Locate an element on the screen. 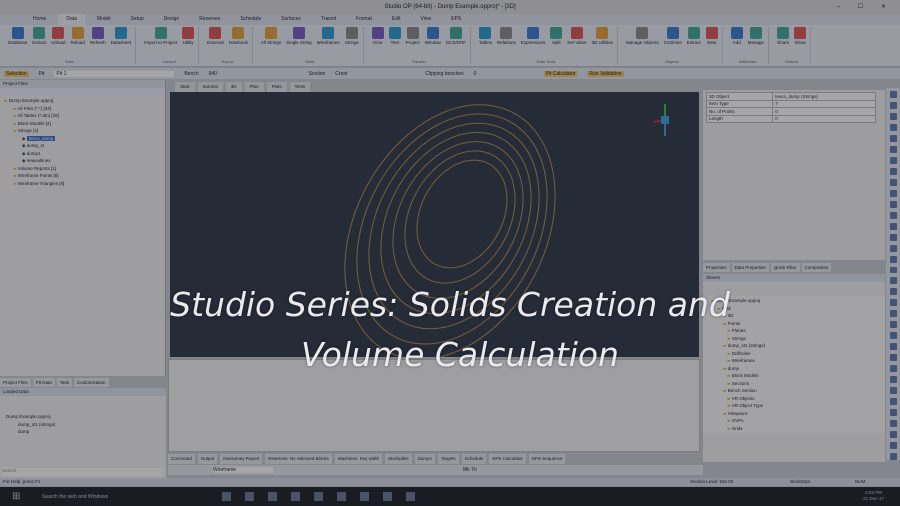 Image resolution: width=900 pixels, height=506 pixels. tab-dessurvey-report: Dessurvey Report is located at coordinates (241, 459).